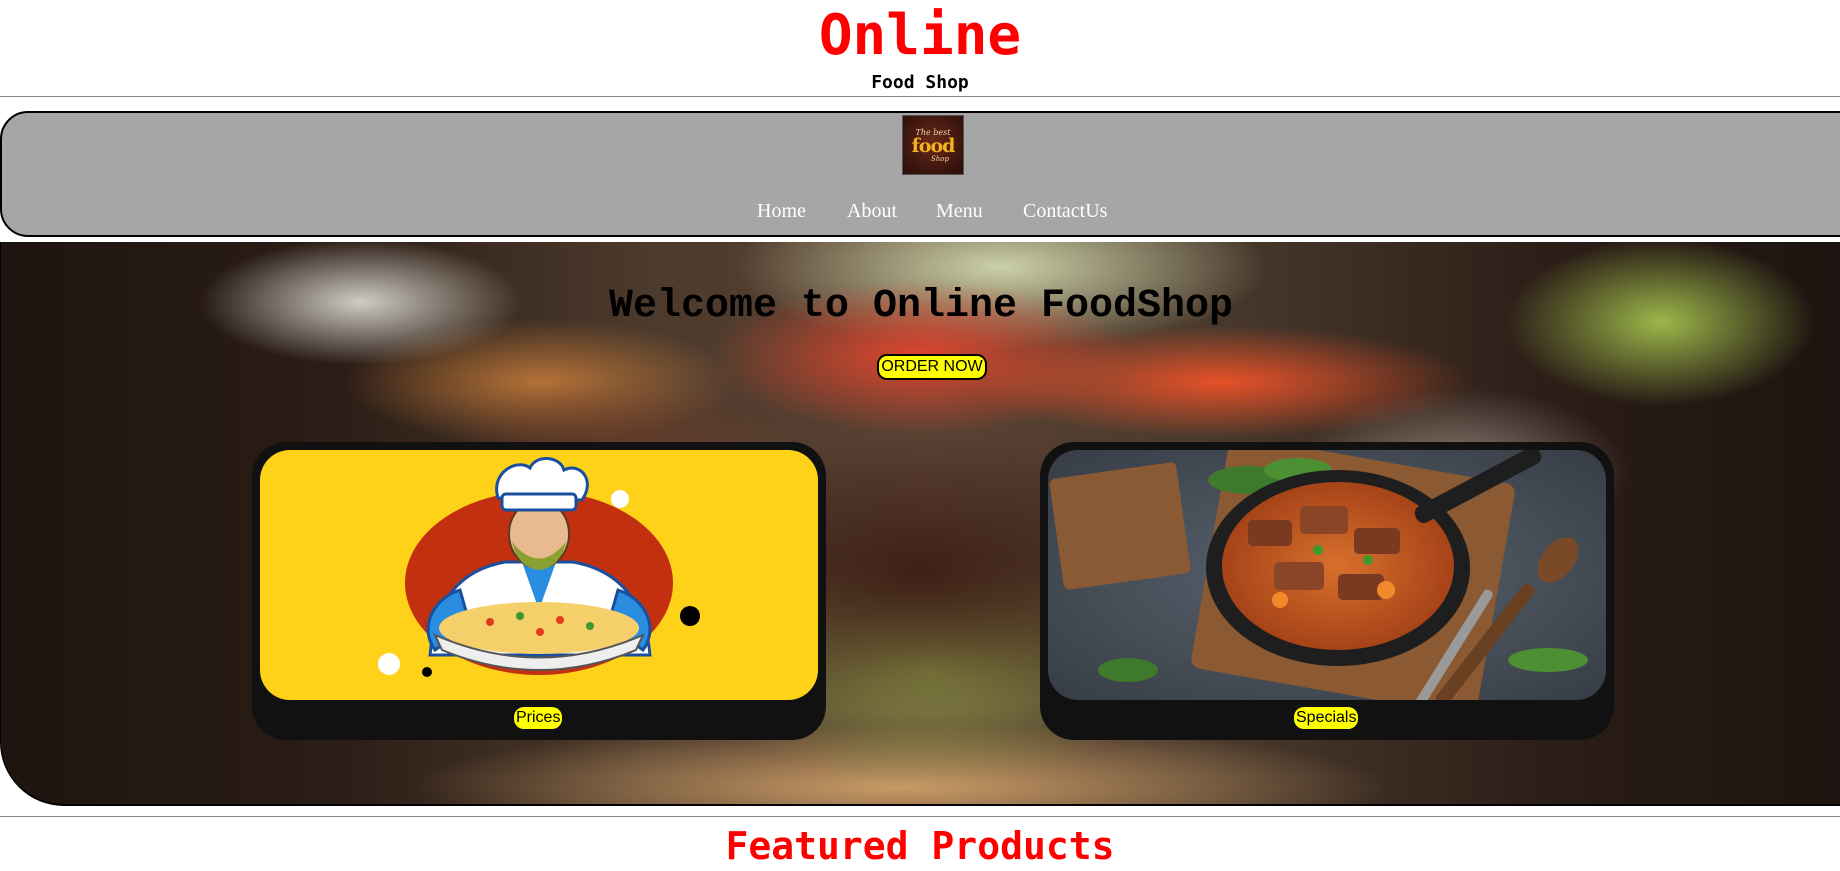 This screenshot has height=871, width=1840. I want to click on logo: The best food Shop, so click(933, 145).